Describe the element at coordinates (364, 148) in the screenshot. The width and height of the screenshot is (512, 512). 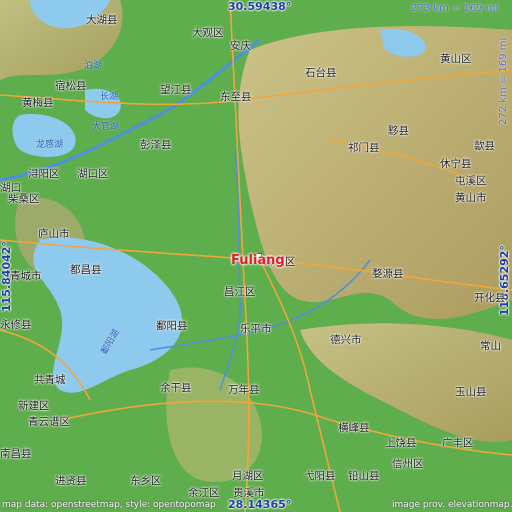
I see `place-label: 祁门县` at that location.